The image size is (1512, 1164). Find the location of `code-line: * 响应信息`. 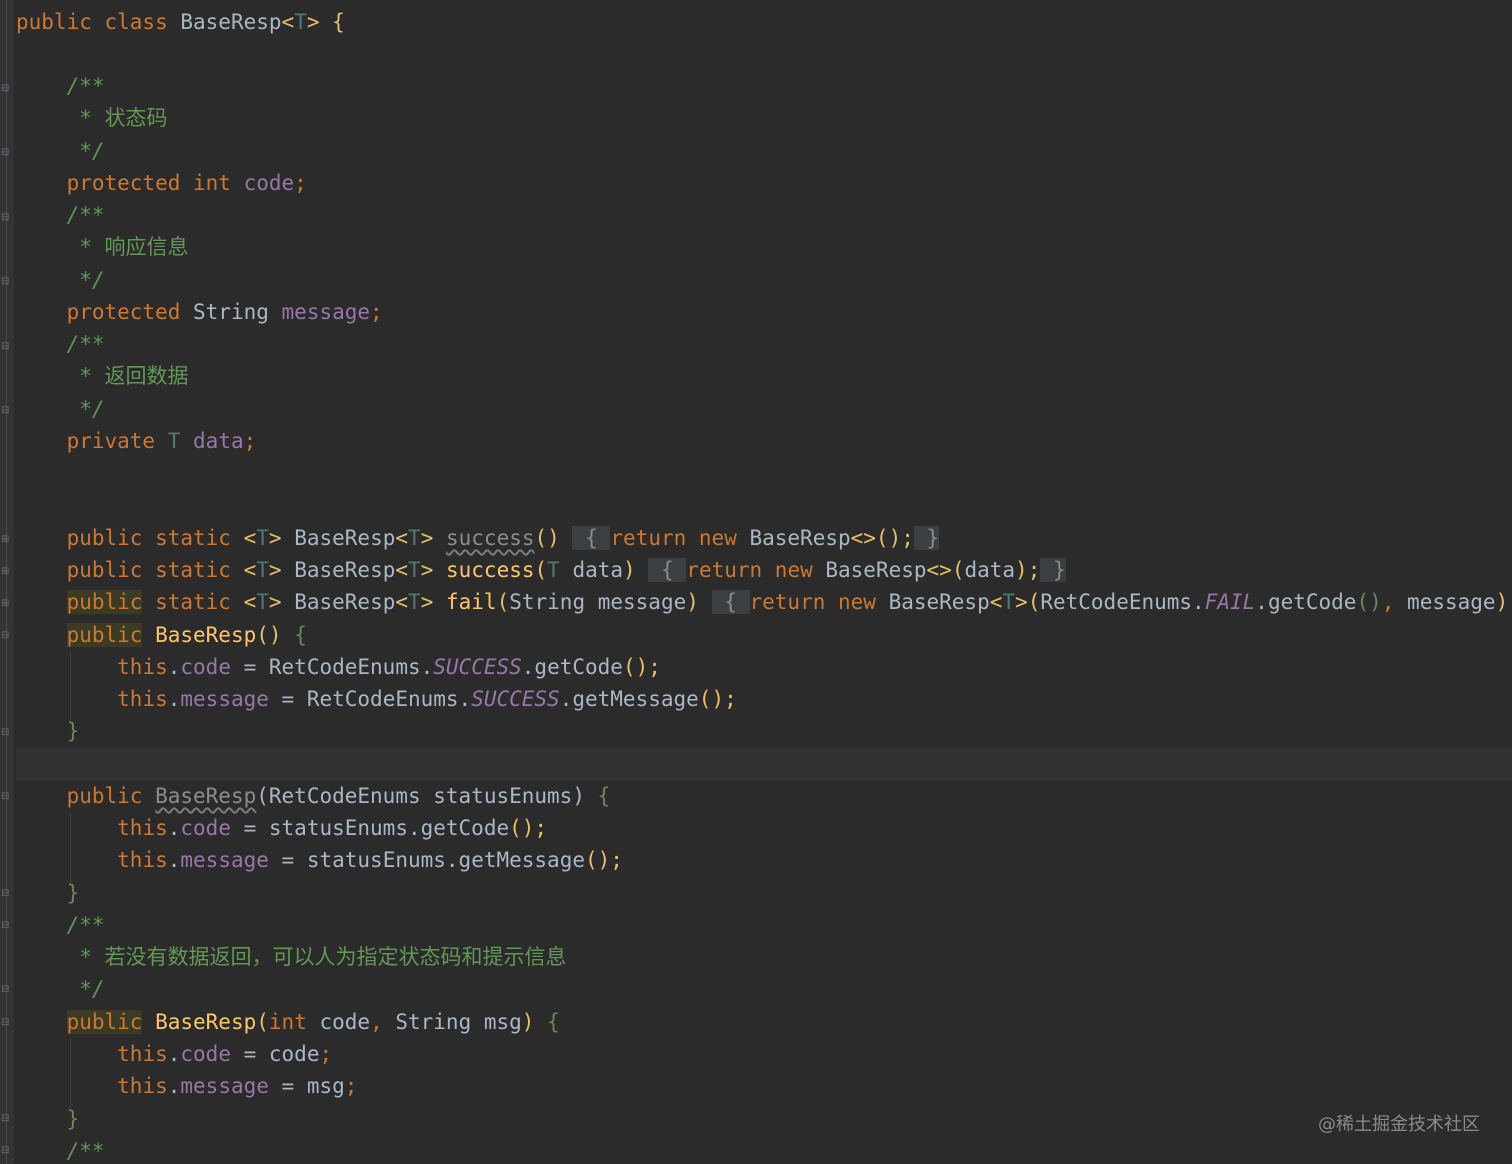

code-line: * 响应信息 is located at coordinates (764, 247).